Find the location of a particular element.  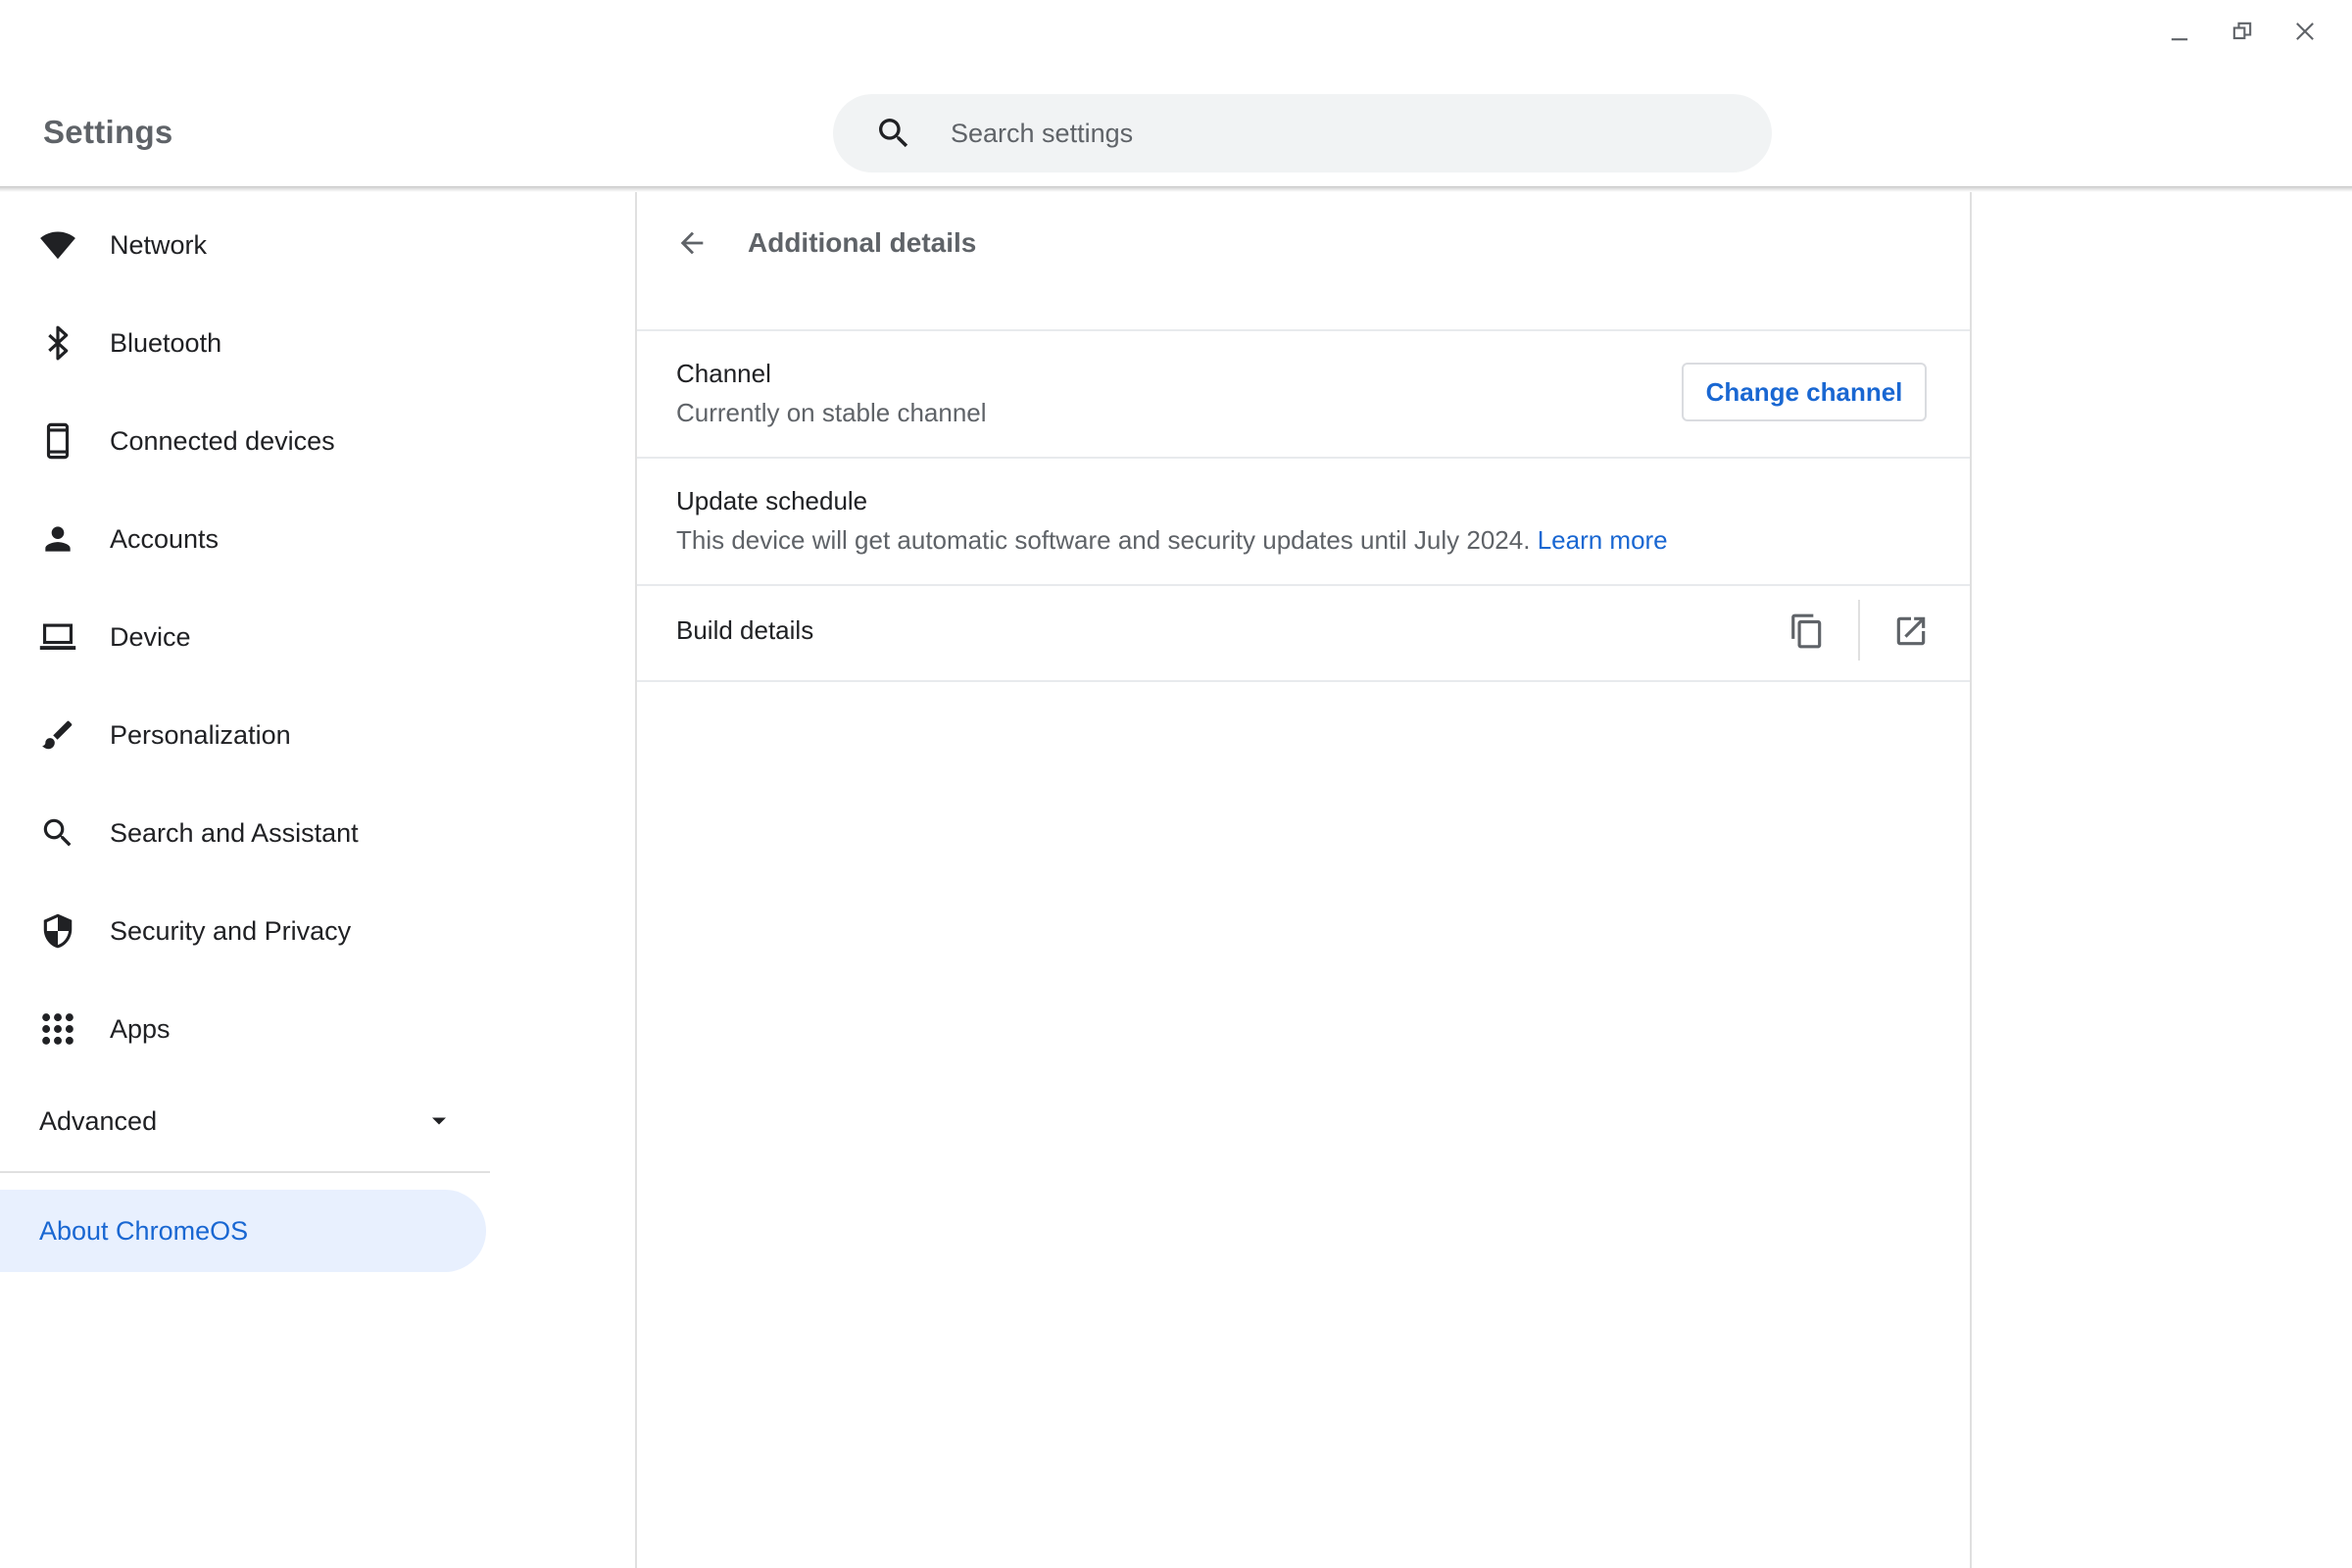

sidebar-item-about-chromeos: About ChromeOS is located at coordinates (243, 1231).